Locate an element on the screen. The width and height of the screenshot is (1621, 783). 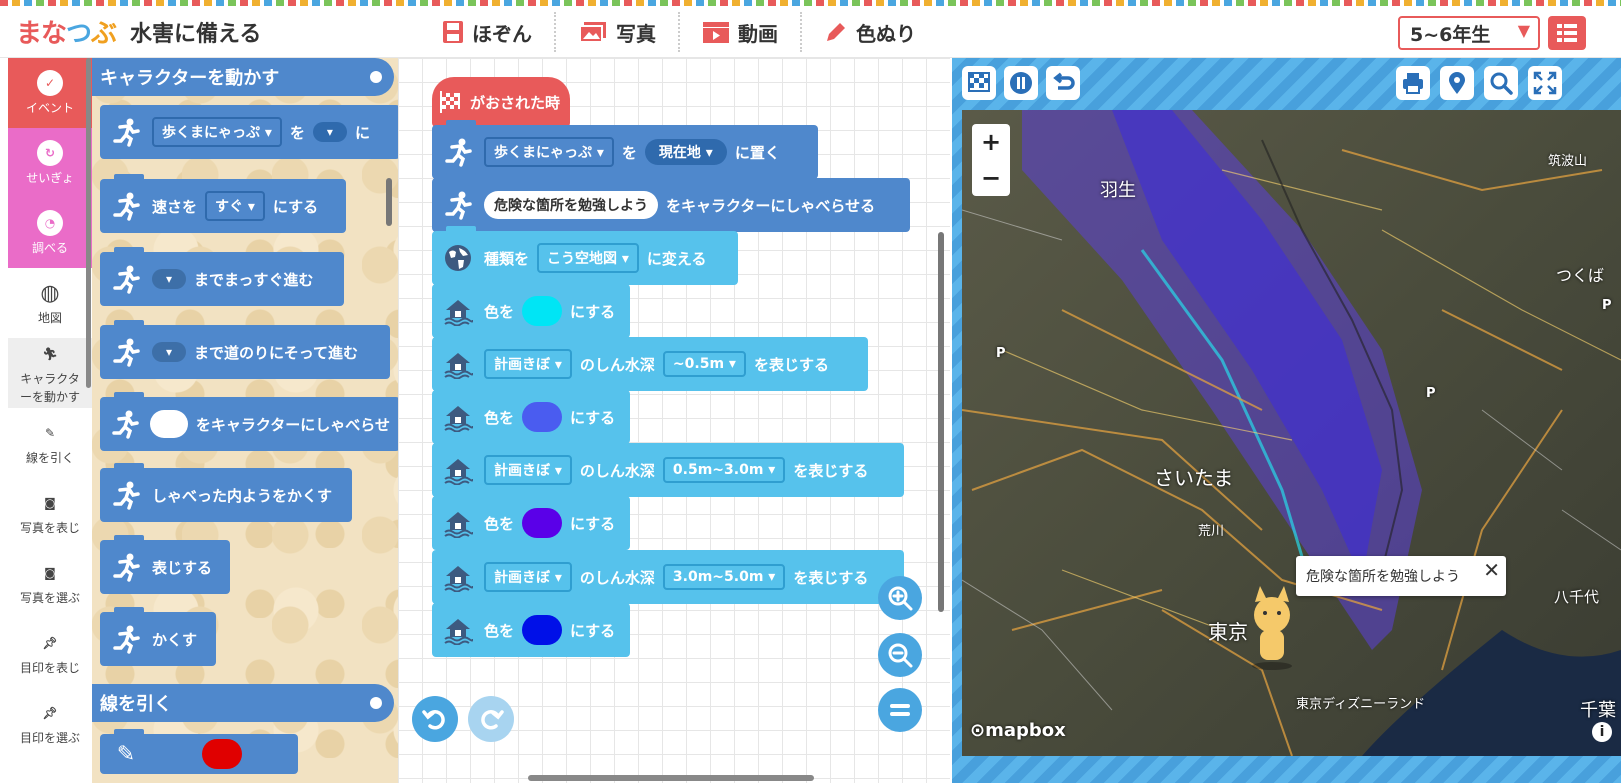
coloring-button: 色ぬり is located at coordinates (870, 32).